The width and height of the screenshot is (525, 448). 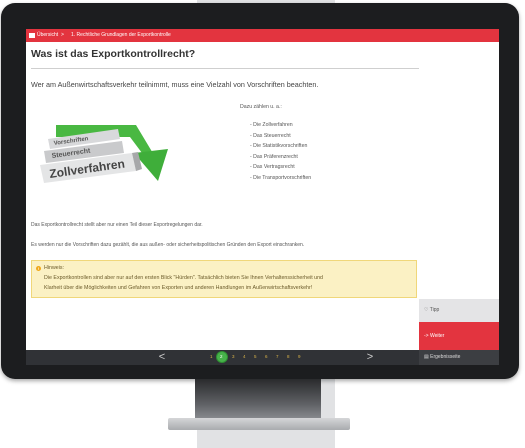 What do you see at coordinates (445, 357) in the screenshot?
I see `results-label: Ergebnisseite` at bounding box center [445, 357].